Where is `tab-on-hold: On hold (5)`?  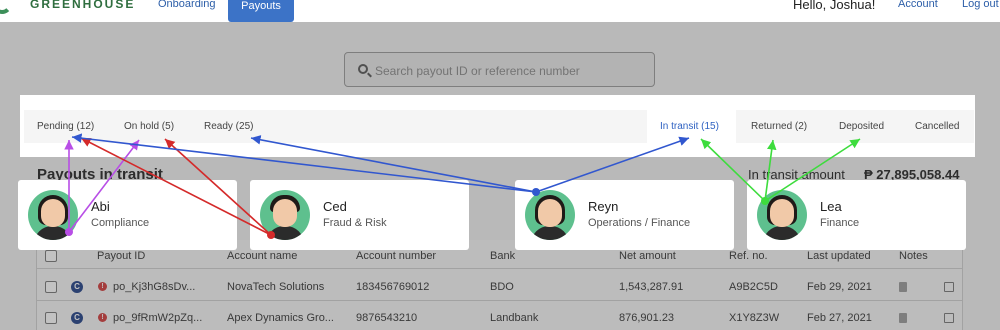
tab-on-hold: On hold (5) is located at coordinates (149, 126).